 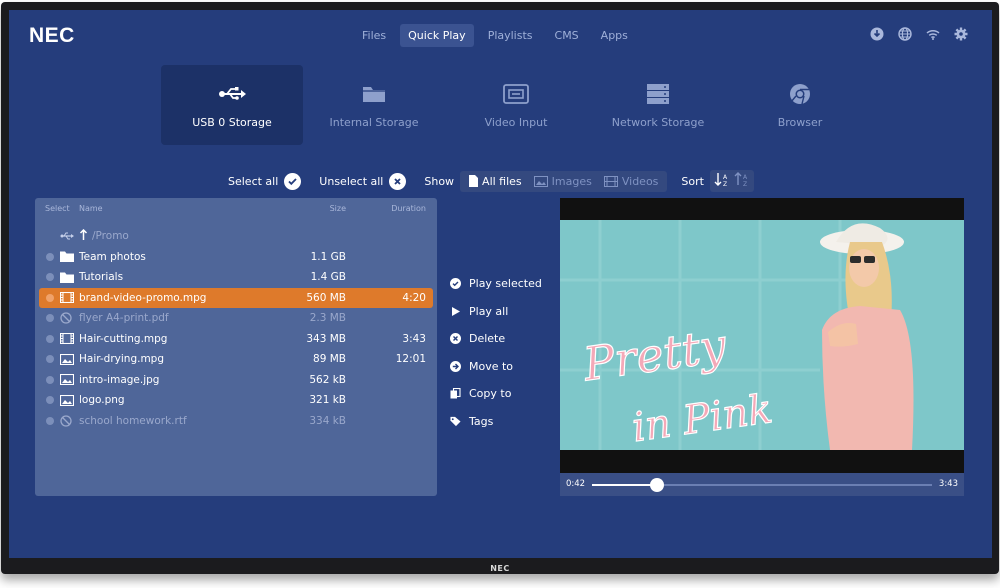 I want to click on file-size: 1.4 GB, so click(x=328, y=277).